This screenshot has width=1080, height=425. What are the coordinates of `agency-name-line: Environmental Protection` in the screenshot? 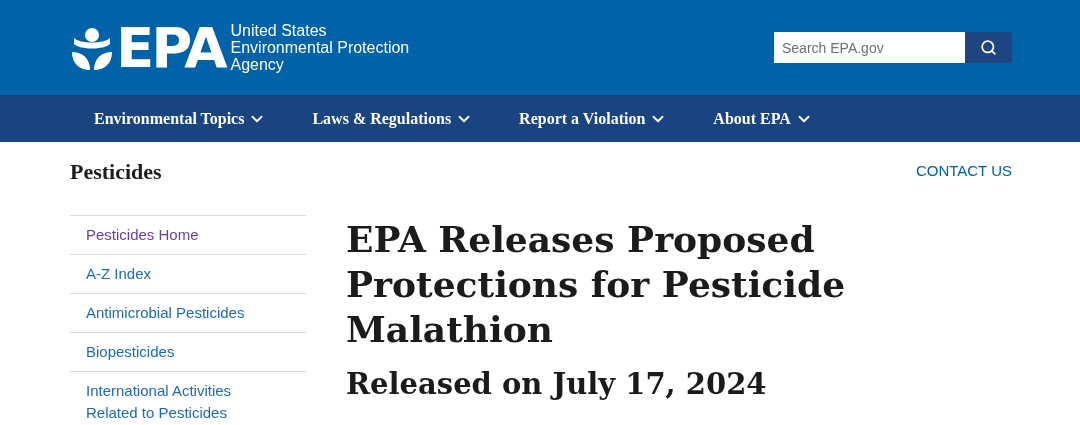 It's located at (320, 47).